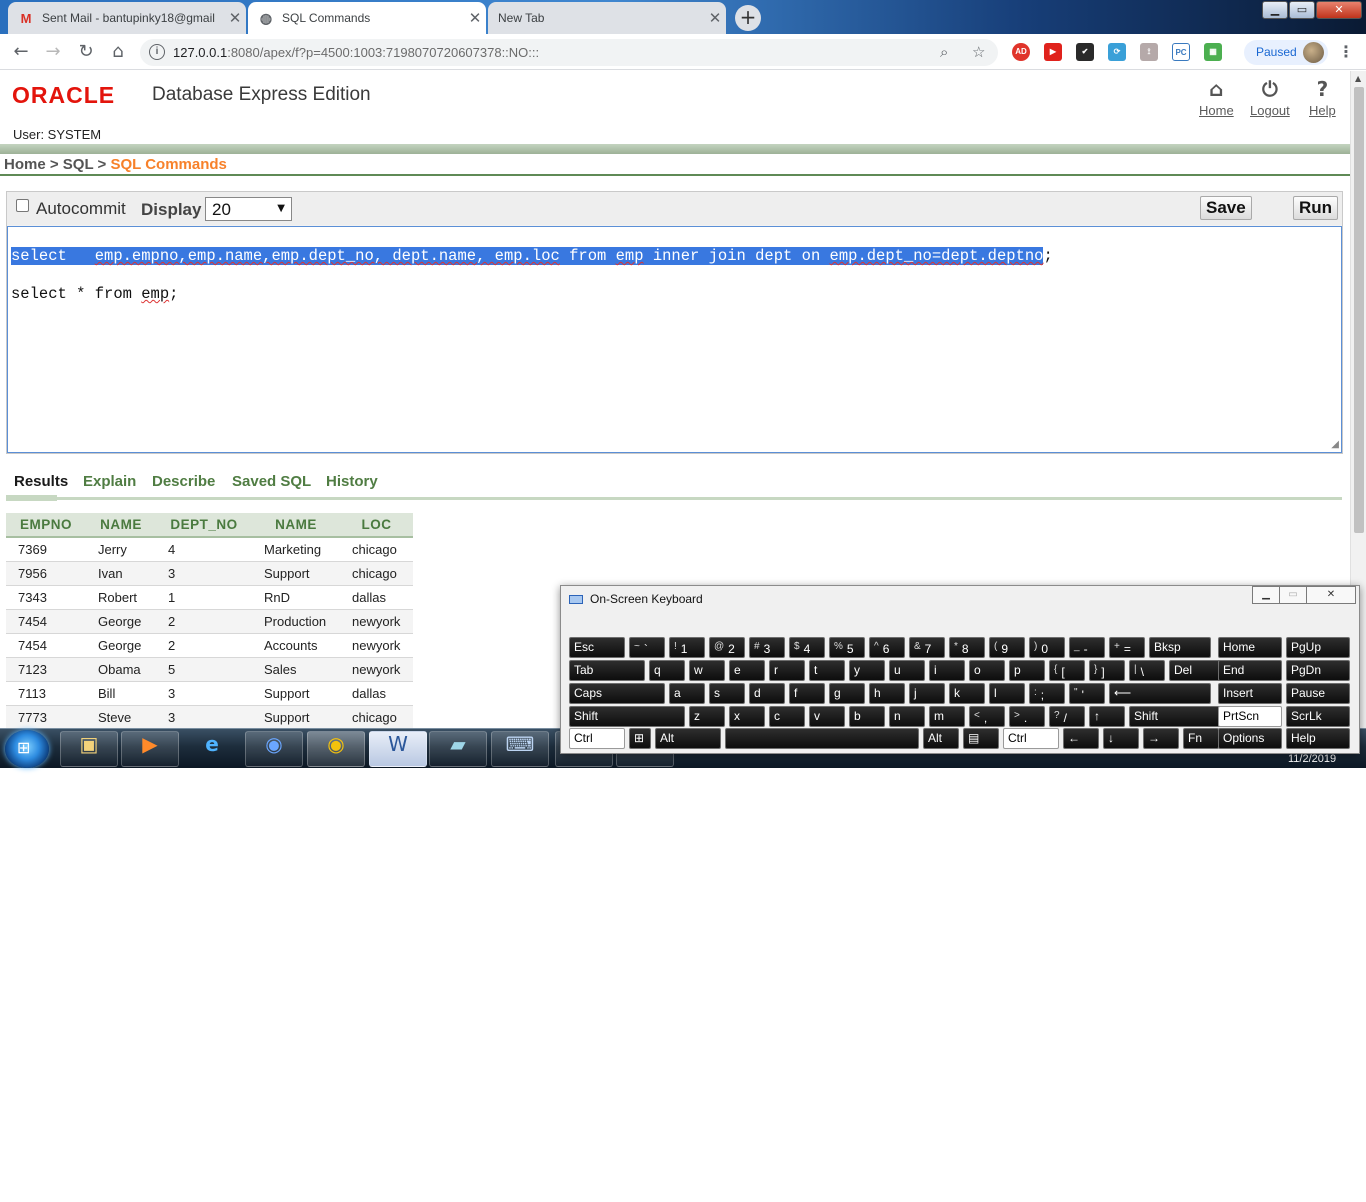  What do you see at coordinates (183, 481) in the screenshot?
I see `tab-describe: Describe` at bounding box center [183, 481].